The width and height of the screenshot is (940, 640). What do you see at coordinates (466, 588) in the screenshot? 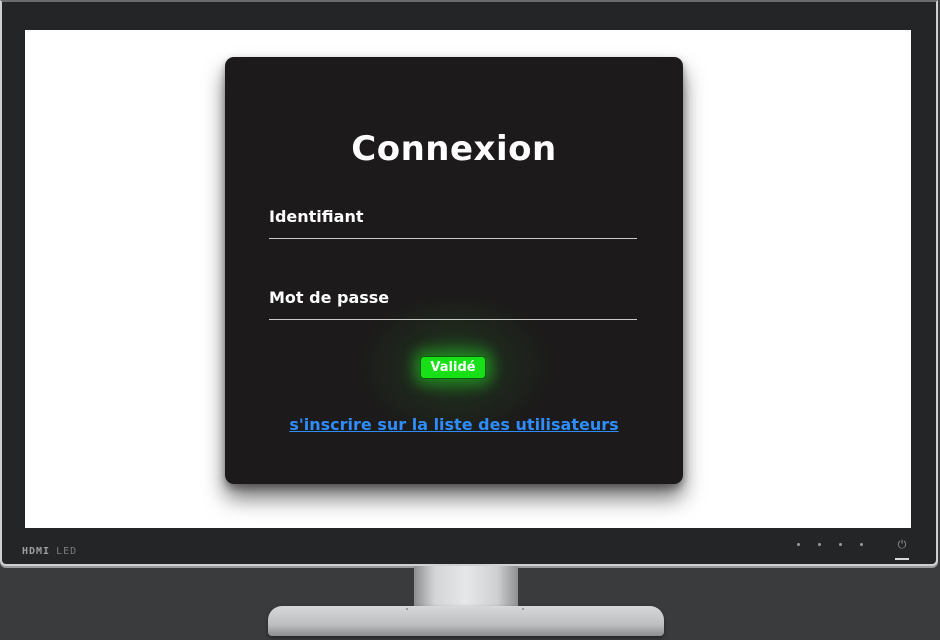
I see `monitor-stand-neck` at bounding box center [466, 588].